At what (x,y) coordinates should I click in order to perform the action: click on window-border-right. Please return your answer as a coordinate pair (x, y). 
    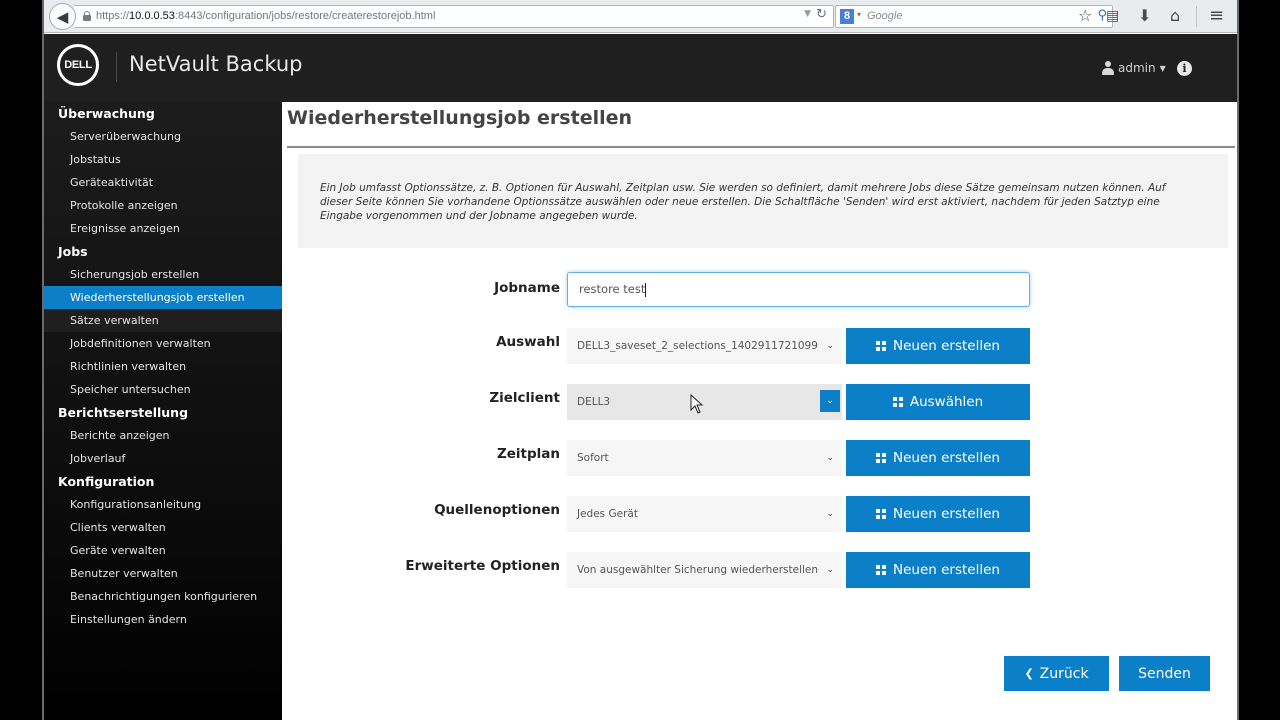
    Looking at the image, I should click on (1238, 360).